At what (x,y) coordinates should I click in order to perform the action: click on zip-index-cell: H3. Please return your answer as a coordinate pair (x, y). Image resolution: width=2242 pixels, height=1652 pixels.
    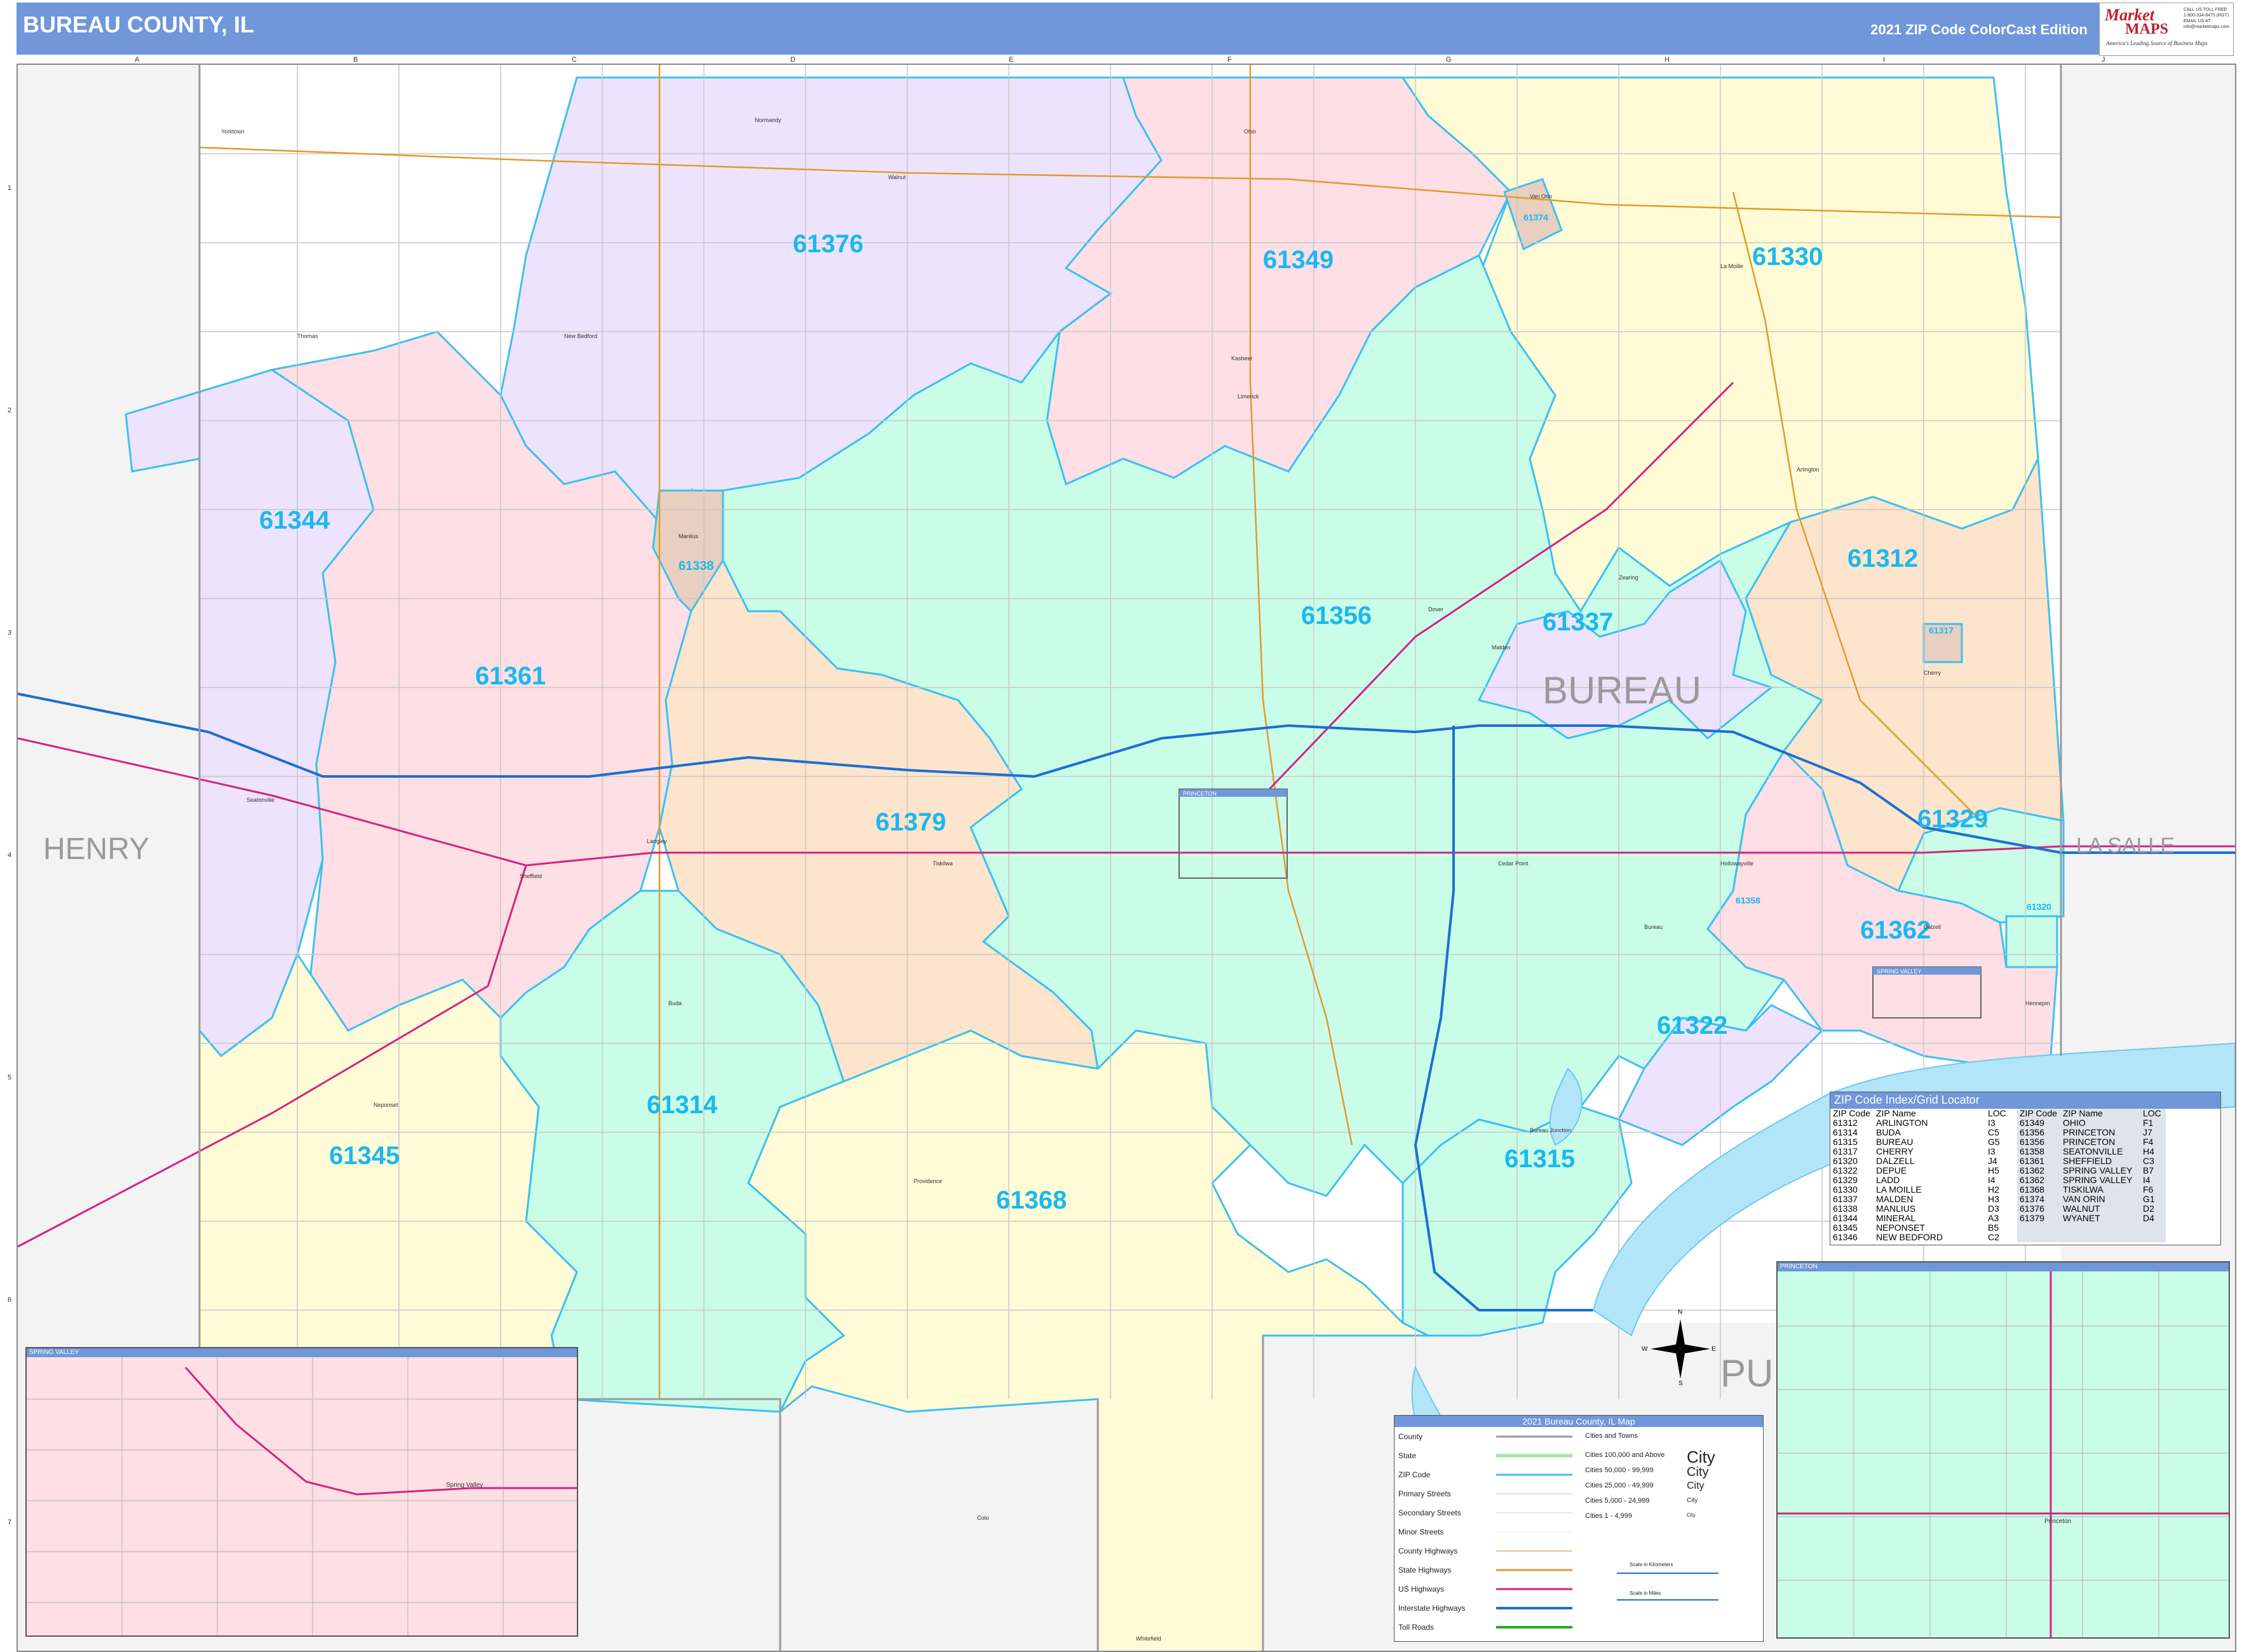
    Looking at the image, I should click on (1993, 1199).